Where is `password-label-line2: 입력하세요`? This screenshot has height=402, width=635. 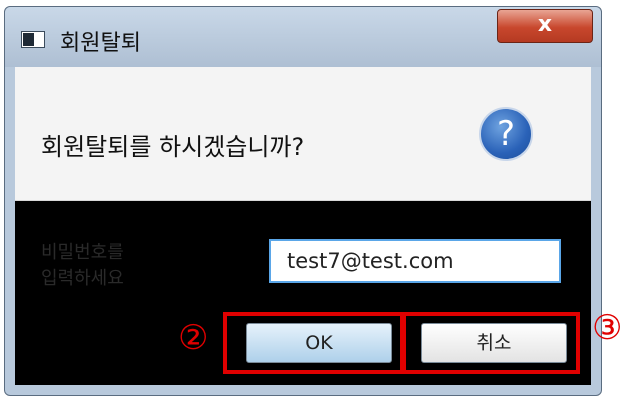 password-label-line2: 입력하세요 is located at coordinates (82, 278).